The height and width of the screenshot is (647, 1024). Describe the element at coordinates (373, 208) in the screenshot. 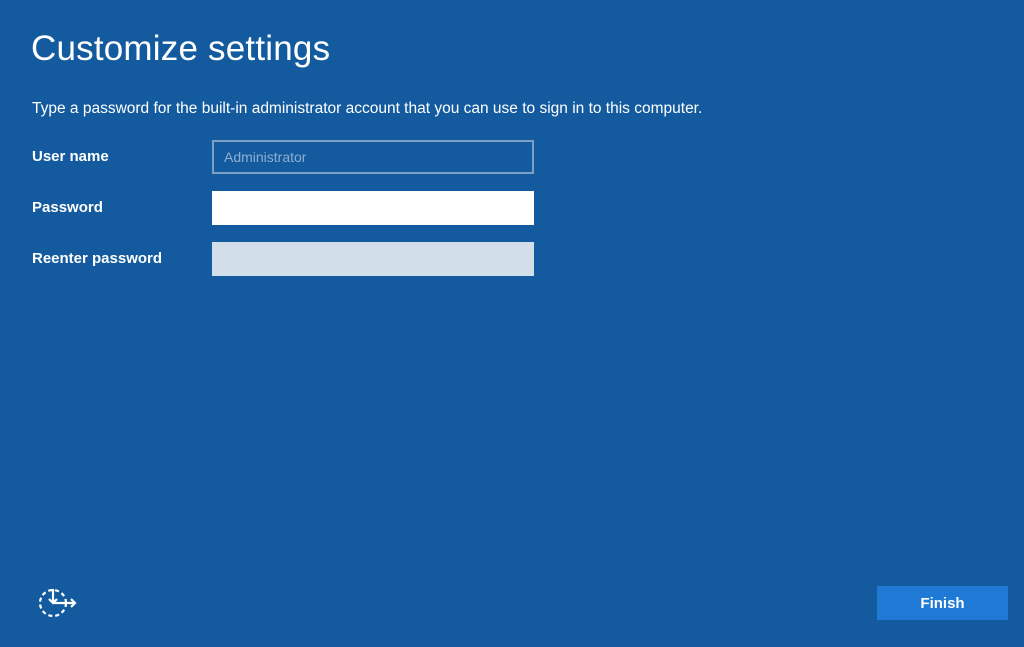

I see `password-field` at that location.